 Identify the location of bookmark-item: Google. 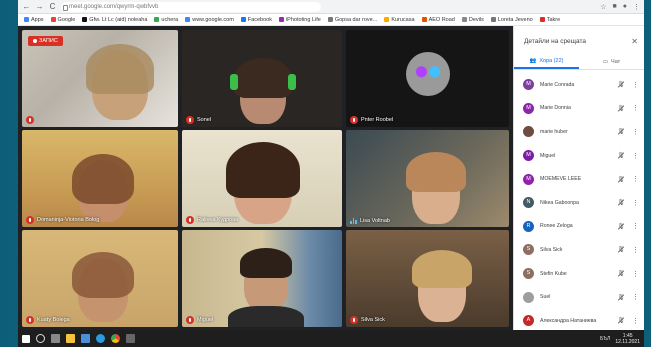
(62, 20).